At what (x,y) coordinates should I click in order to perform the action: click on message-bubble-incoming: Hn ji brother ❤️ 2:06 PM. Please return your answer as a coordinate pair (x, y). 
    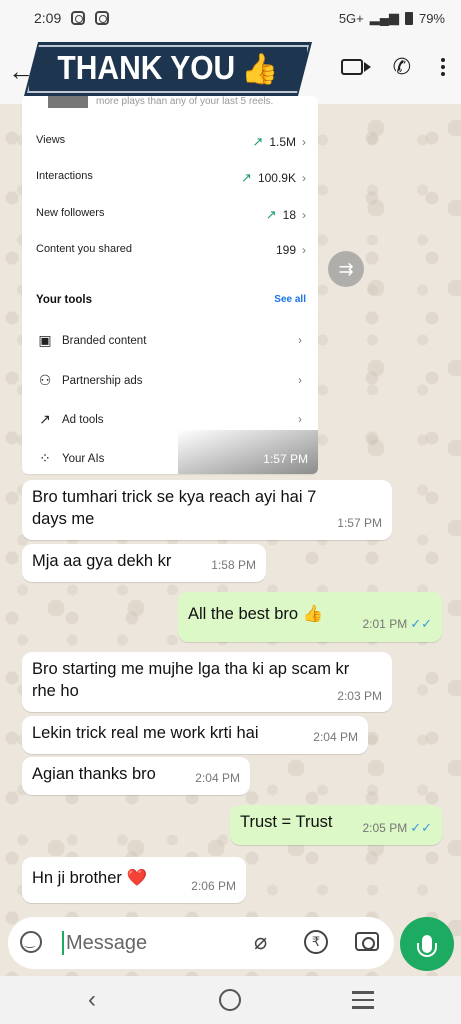
    Looking at the image, I should click on (134, 880).